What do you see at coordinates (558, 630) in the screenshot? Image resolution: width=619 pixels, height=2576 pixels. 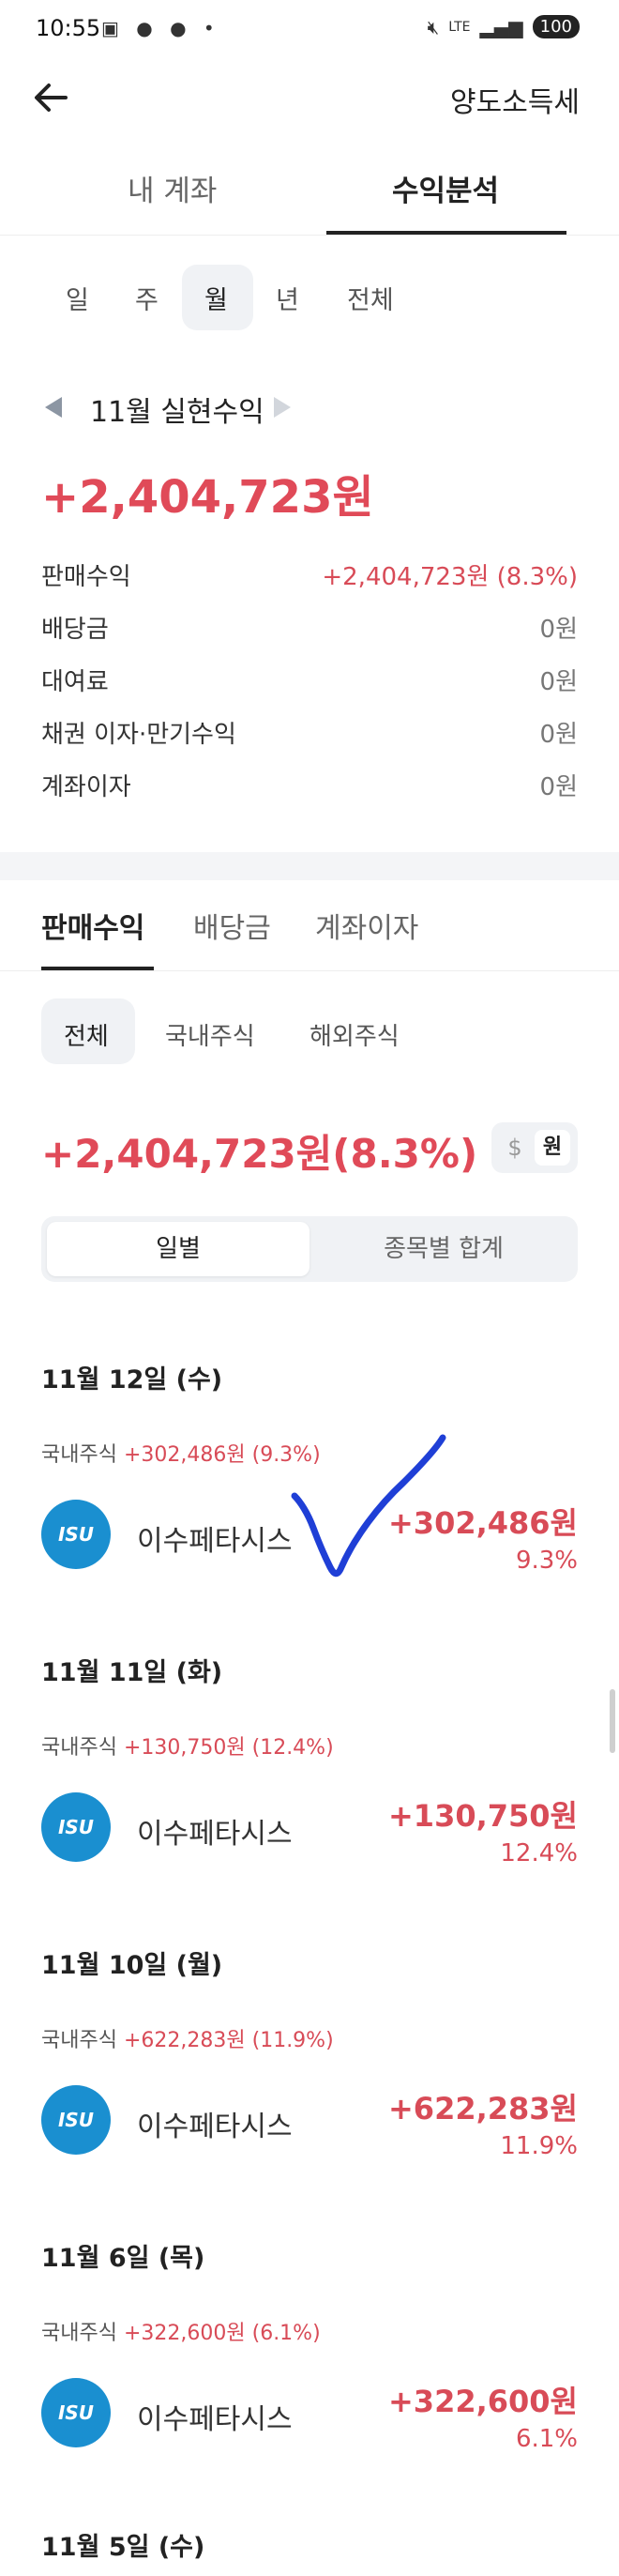 I see `row-value-dividend: 0원` at bounding box center [558, 630].